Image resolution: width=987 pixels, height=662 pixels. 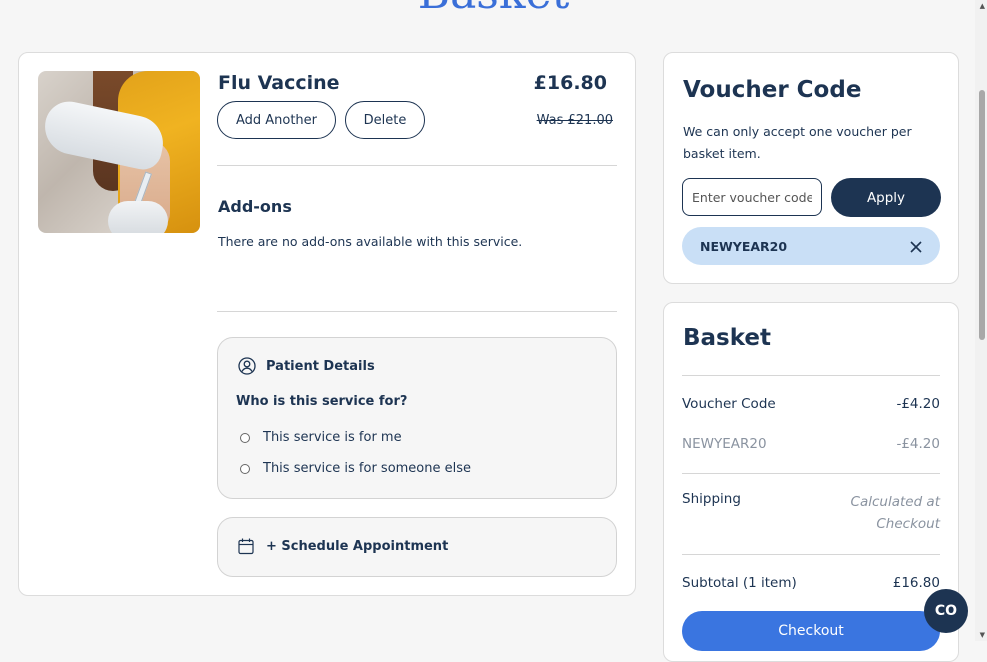 I want to click on chat-widget-button: CO, so click(x=946, y=611).